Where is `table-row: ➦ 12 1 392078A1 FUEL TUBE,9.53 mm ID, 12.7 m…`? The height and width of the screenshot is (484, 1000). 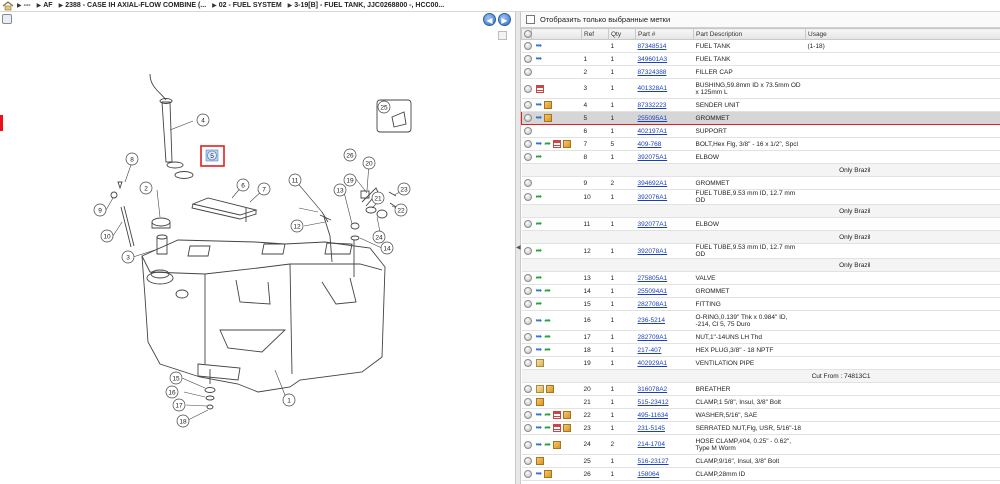 table-row: ➦ 12 1 392078A1 FUEL TUBE,9.53 mm ID, 12.7 m… is located at coordinates (760, 251).